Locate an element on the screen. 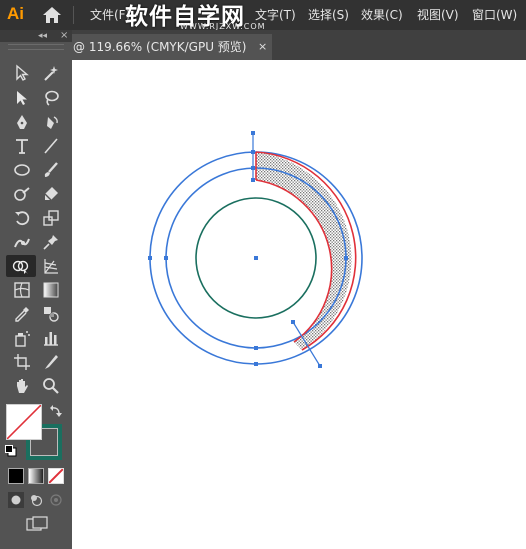 Image resolution: width=526 pixels, height=549 pixels. column-graph-tool-icon is located at coordinates (51, 338).